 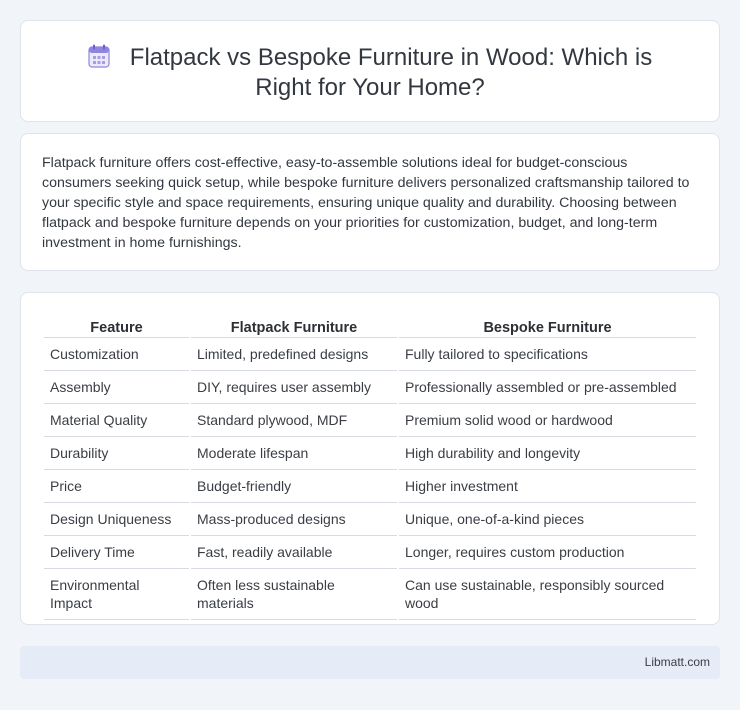 I want to click on cell-flatpack: Often less sustainable materials, so click(x=294, y=594).